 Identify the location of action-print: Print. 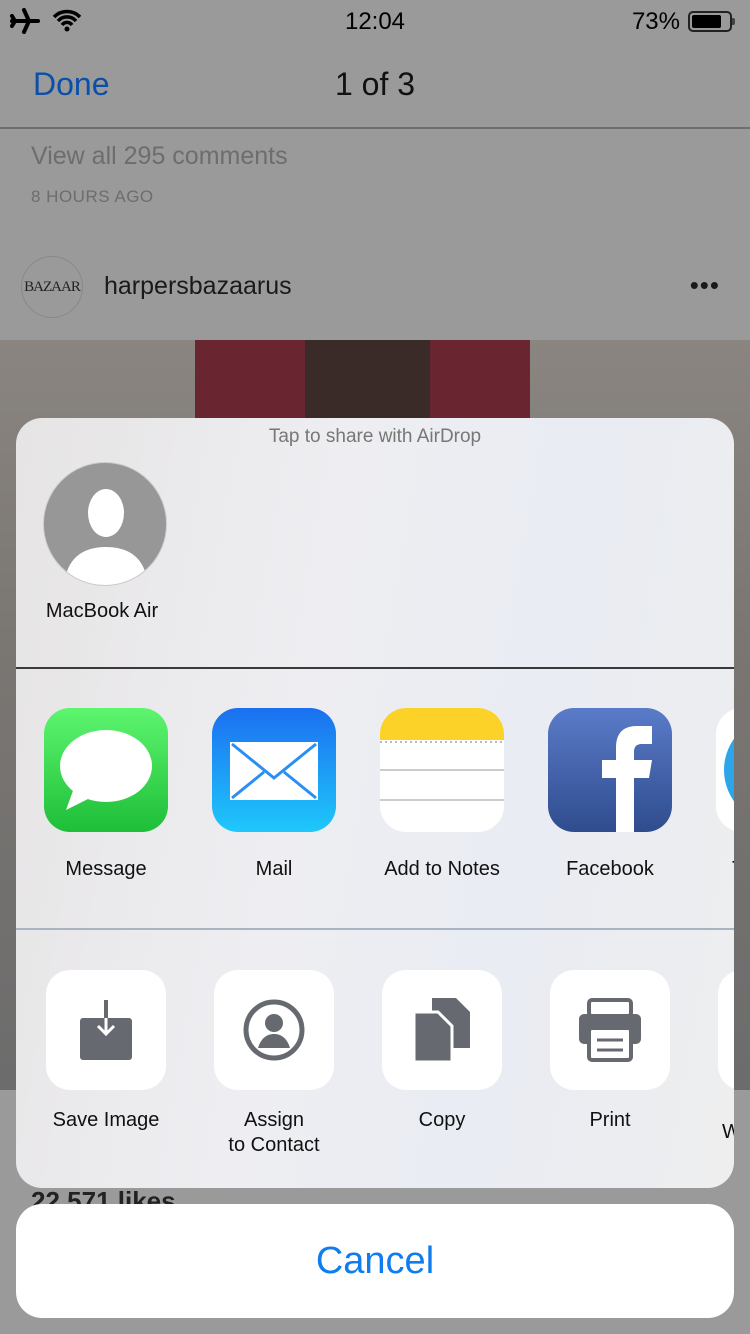
(610, 1051).